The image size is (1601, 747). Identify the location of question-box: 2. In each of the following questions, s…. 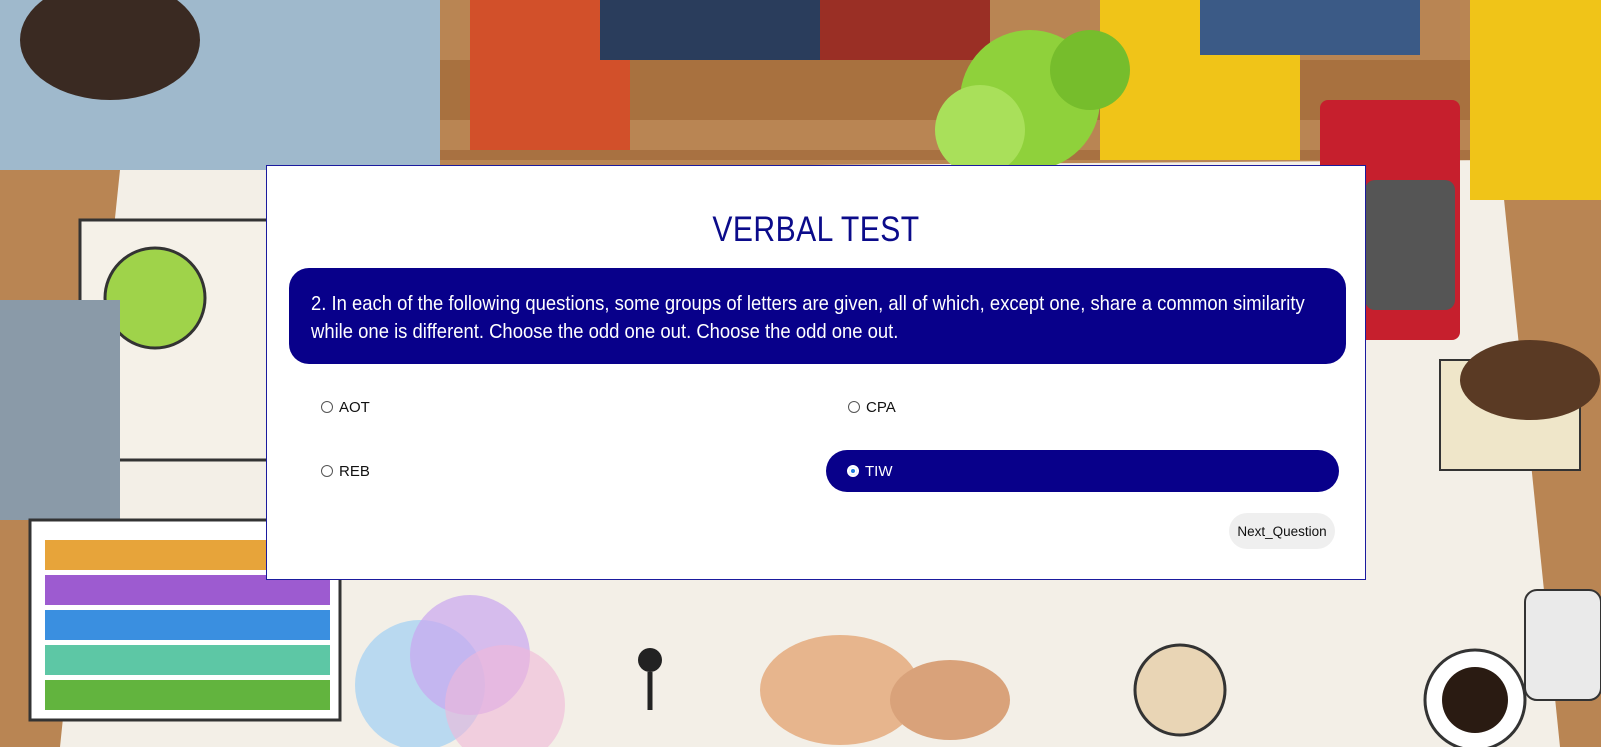
(817, 316).